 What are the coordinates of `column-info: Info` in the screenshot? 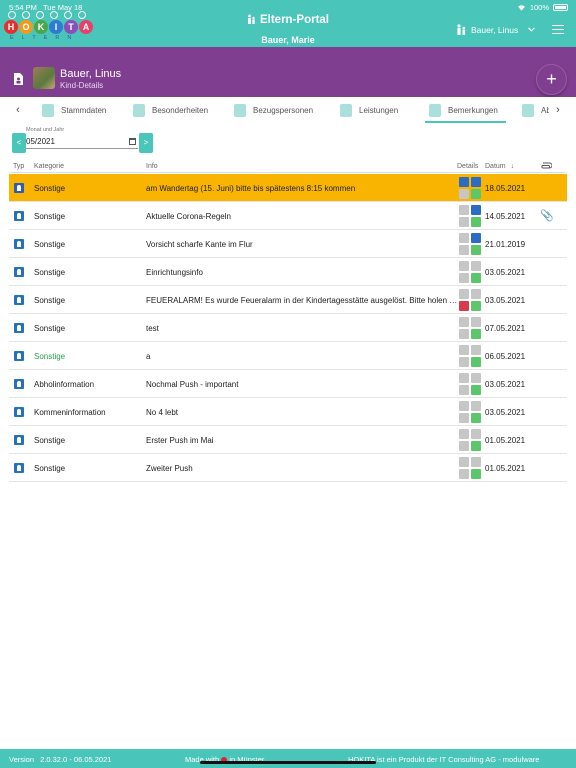 It's located at (152, 166).